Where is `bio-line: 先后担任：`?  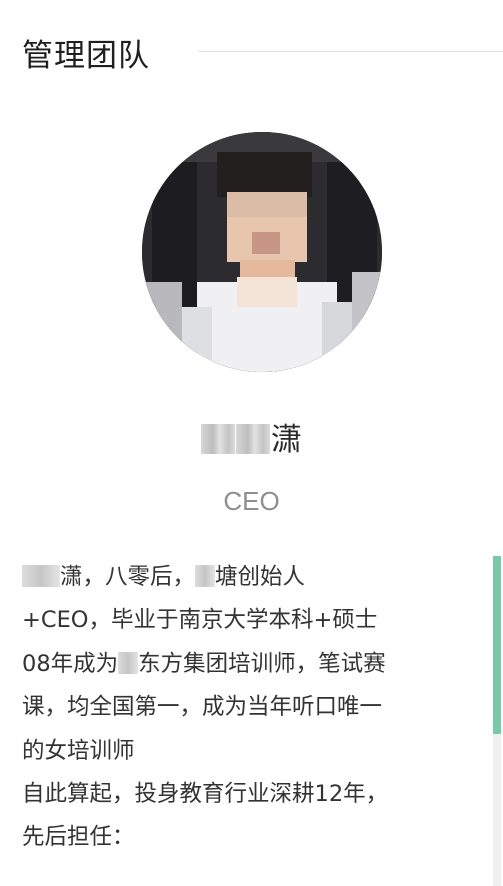 bio-line: 先后担任： is located at coordinates (78, 837).